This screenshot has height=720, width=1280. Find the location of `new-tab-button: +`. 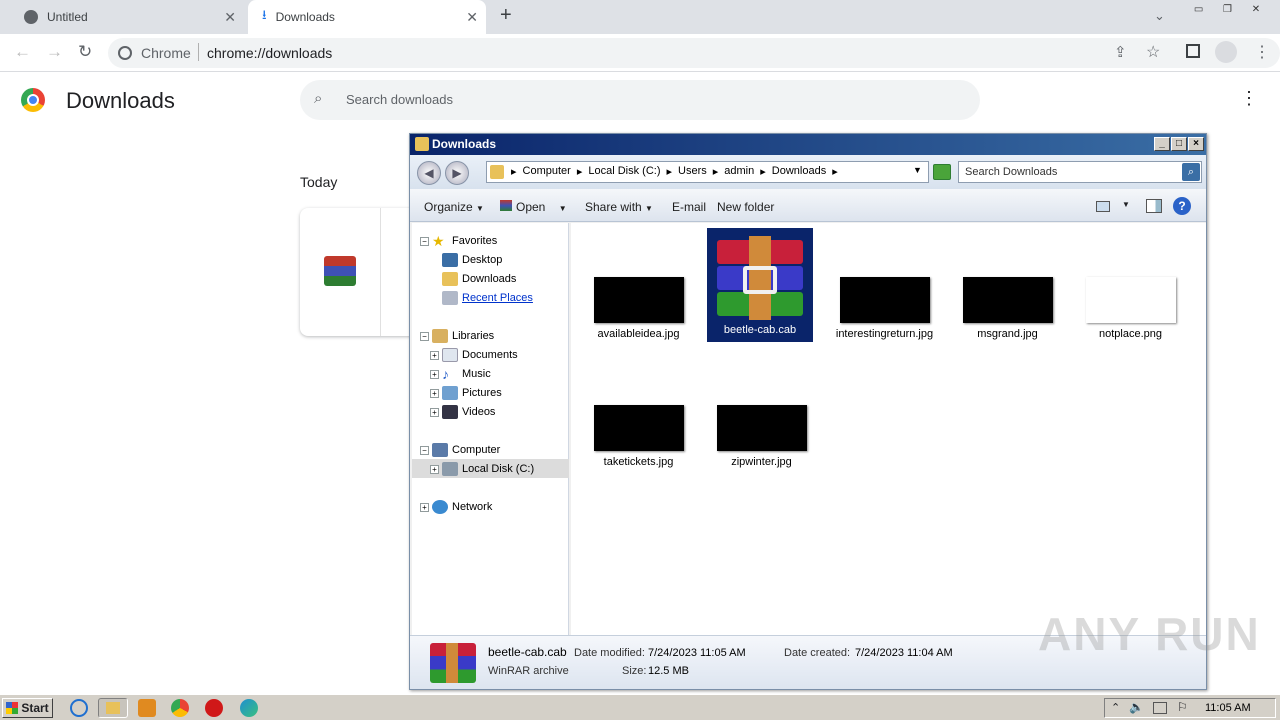

new-tab-button: + is located at coordinates (506, 15).